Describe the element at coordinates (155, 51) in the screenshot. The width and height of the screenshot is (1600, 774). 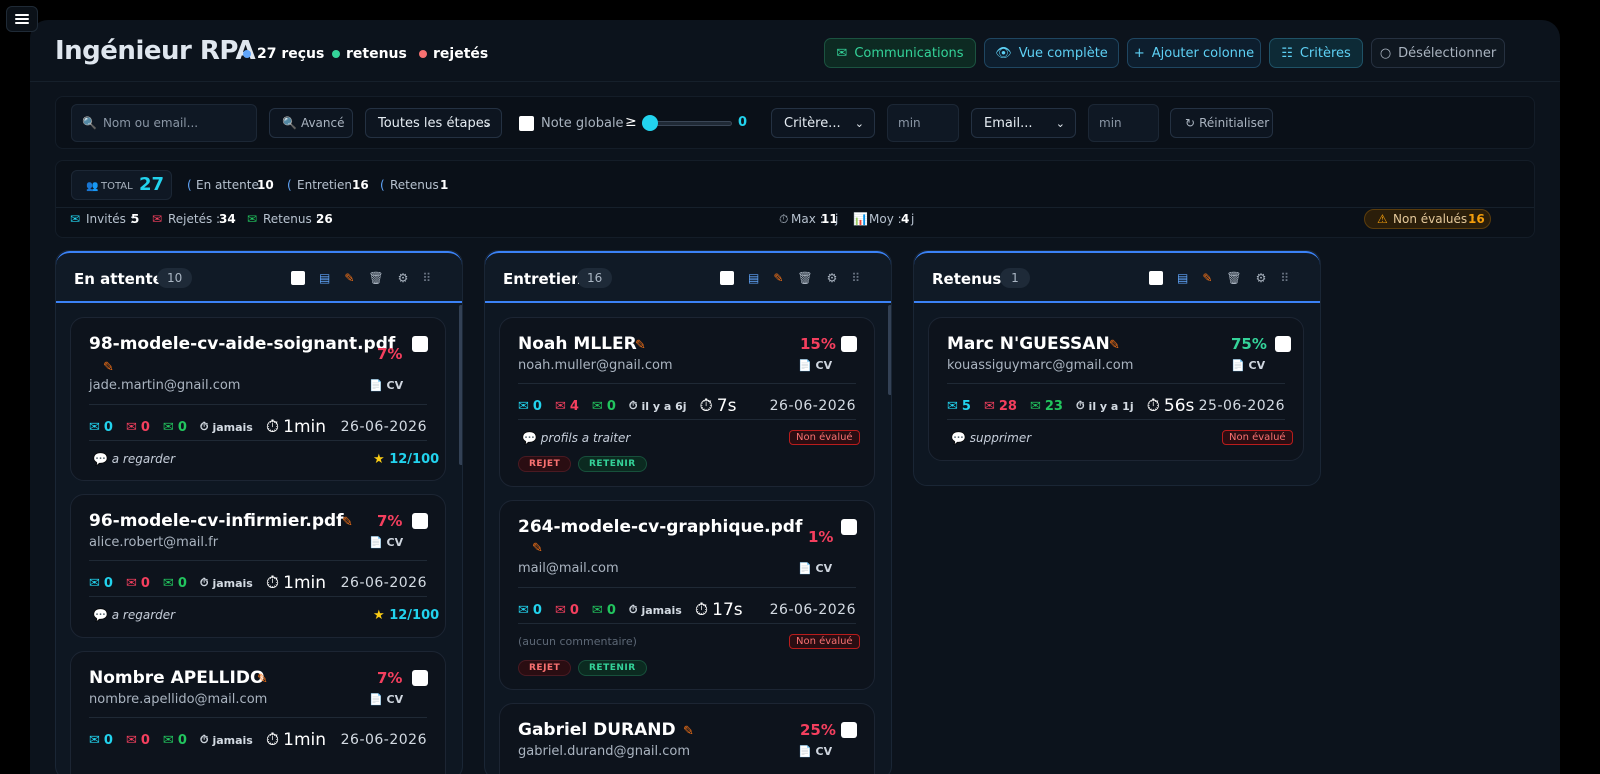
I see `page-title: Ingénieur RPA` at that location.